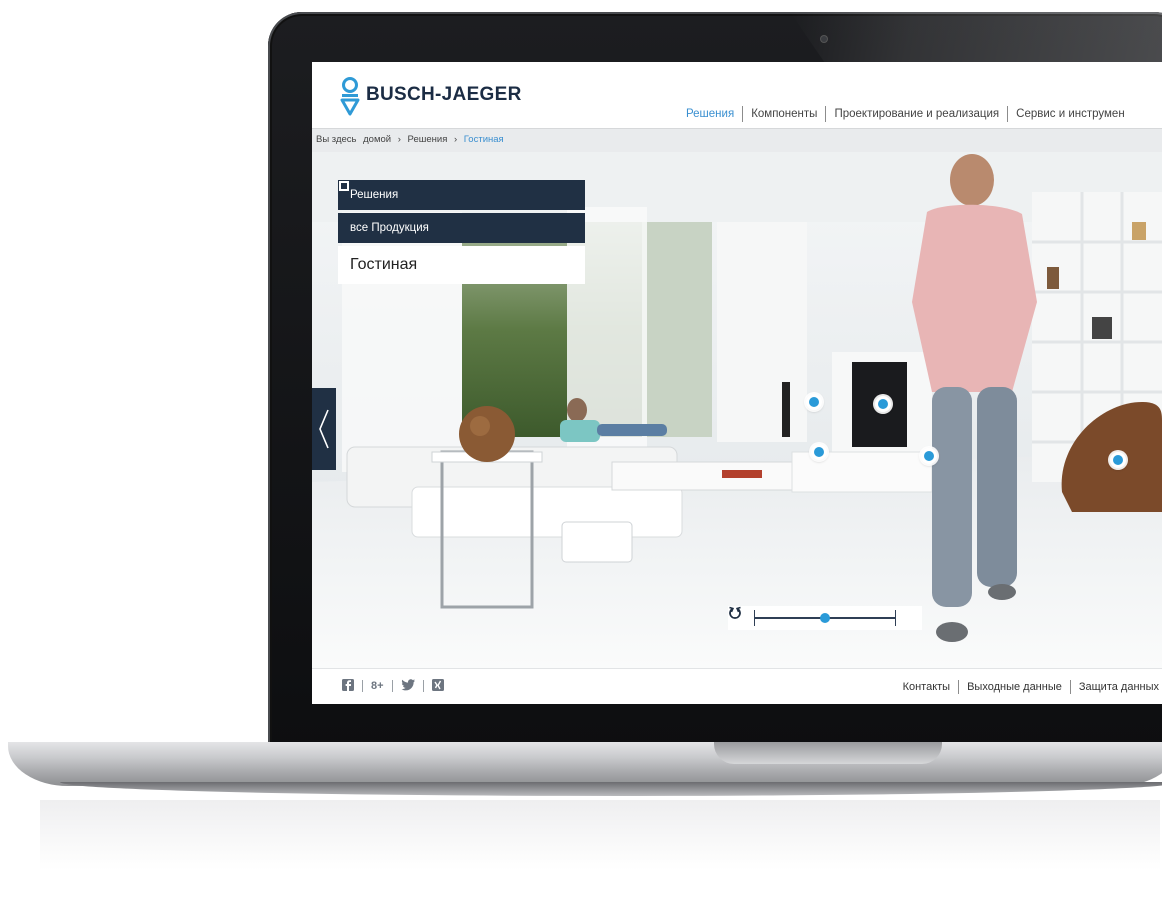 This screenshot has height=901, width=1162. I want to click on facebook-icon, so click(348, 686).